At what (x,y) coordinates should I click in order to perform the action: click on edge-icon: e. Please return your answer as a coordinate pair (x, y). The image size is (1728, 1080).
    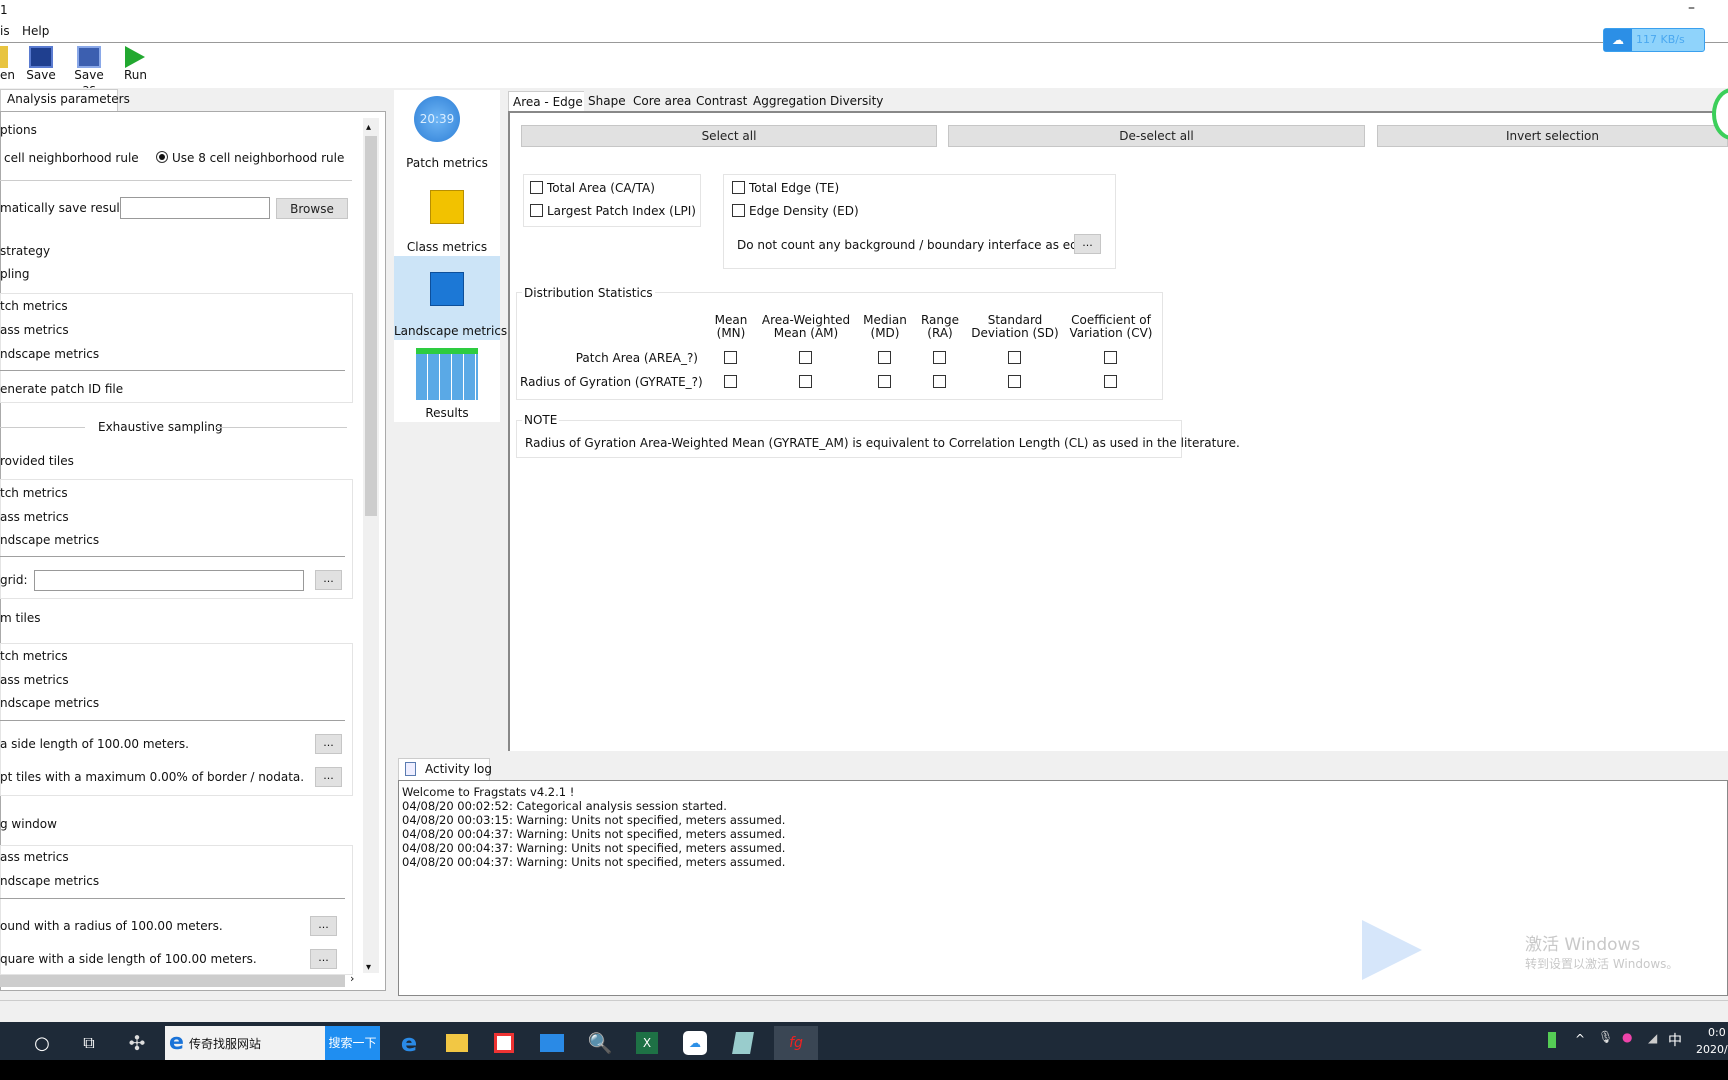
    Looking at the image, I should click on (409, 1043).